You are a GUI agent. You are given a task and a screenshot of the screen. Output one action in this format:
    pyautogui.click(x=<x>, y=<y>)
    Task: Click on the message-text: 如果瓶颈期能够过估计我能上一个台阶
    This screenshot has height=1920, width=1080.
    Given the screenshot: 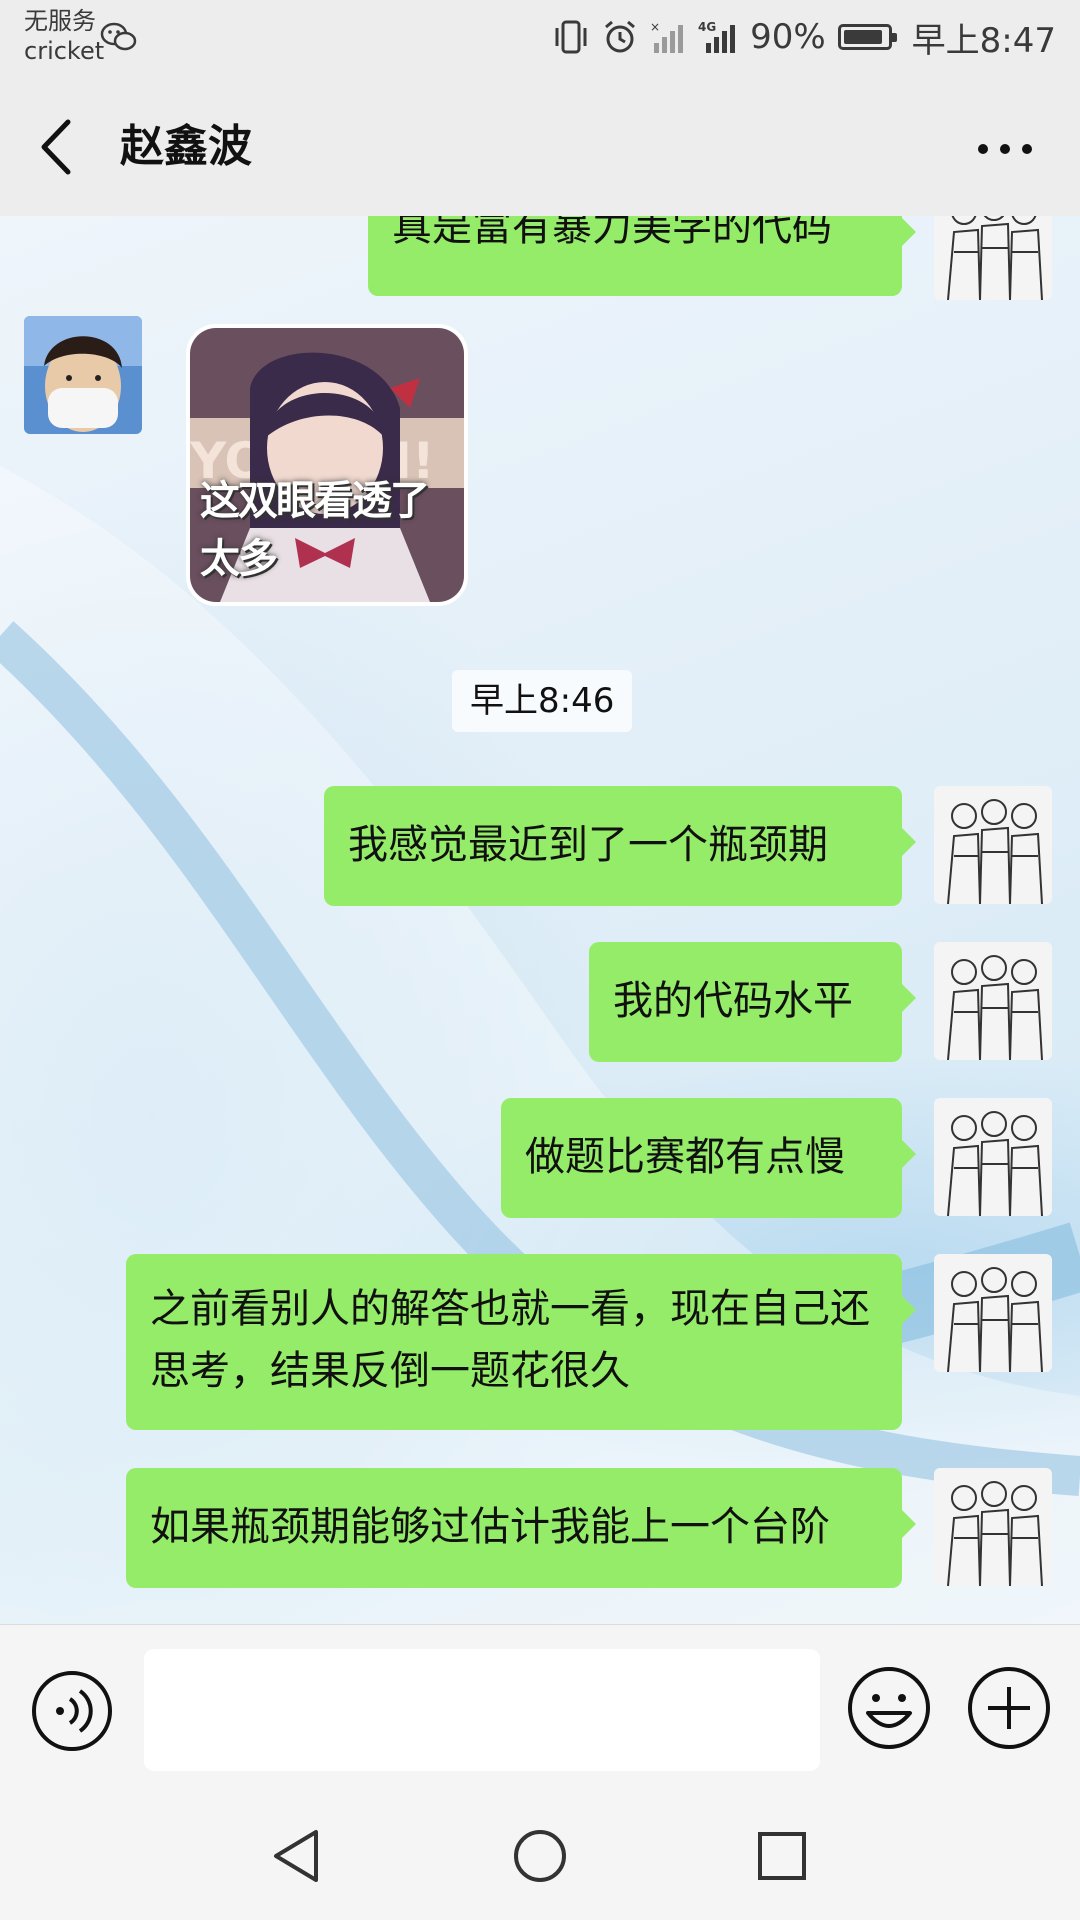 What is the action you would take?
    pyautogui.click(x=490, y=1527)
    